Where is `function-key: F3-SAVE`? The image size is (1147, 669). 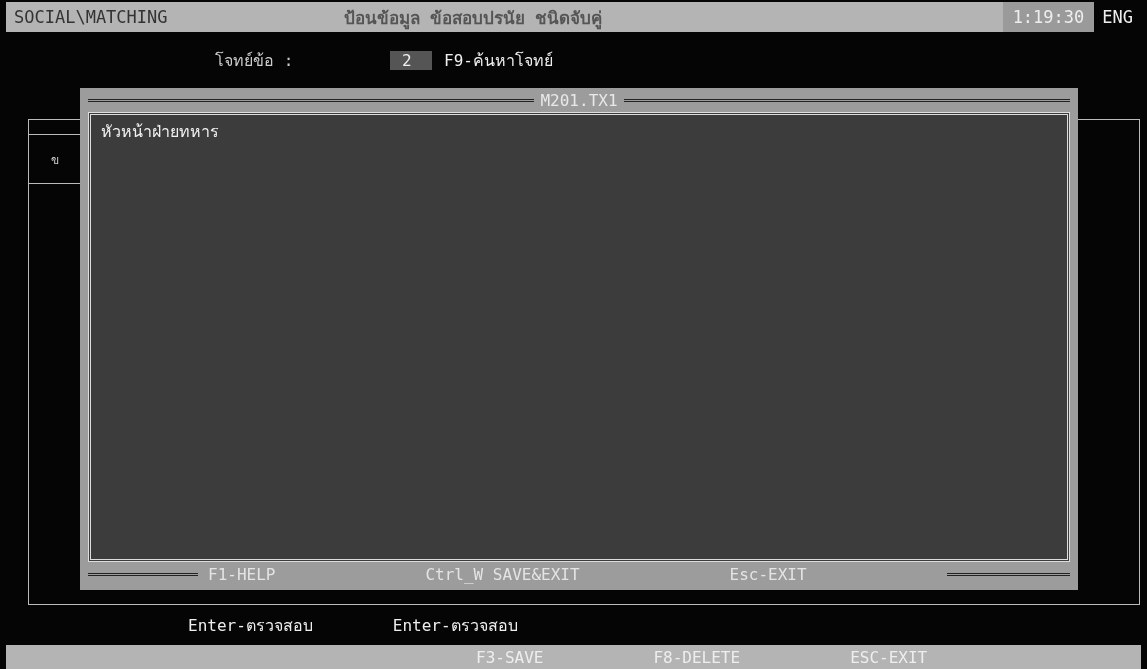
function-key: F3-SAVE is located at coordinates (510, 657).